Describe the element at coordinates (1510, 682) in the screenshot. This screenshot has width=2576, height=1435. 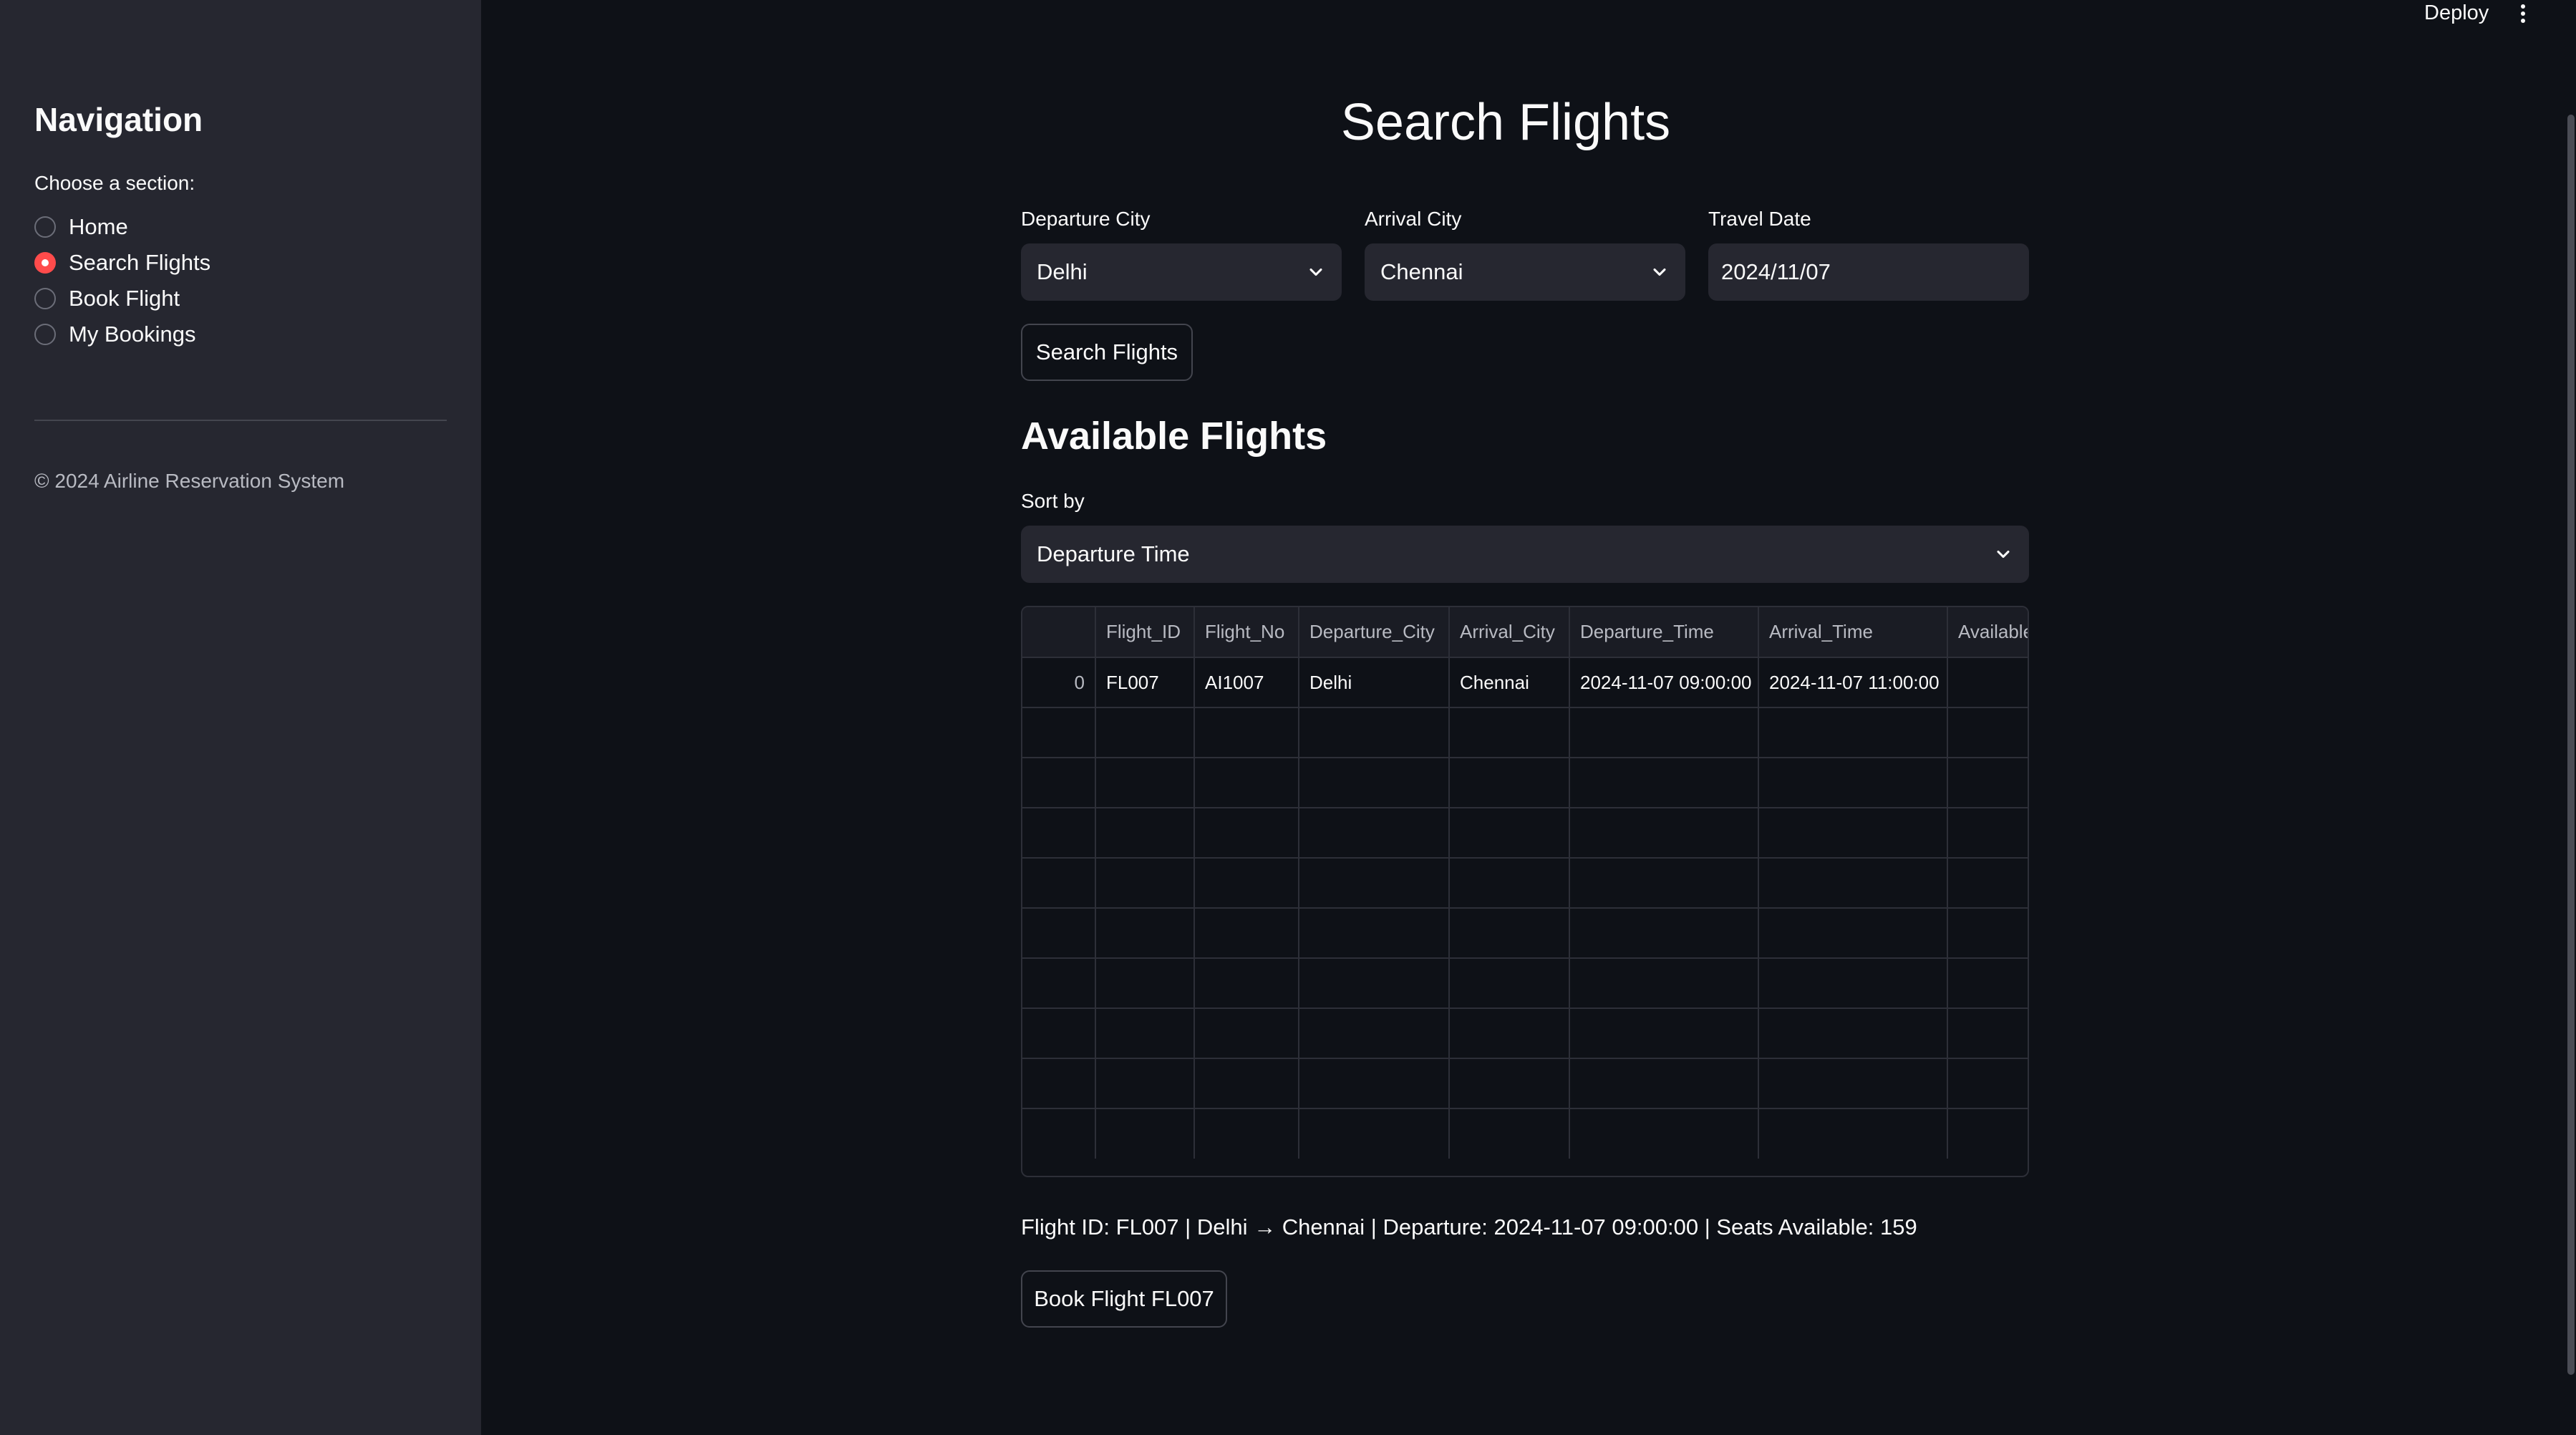
I see `table-cell-arrival-city: Chennai` at that location.